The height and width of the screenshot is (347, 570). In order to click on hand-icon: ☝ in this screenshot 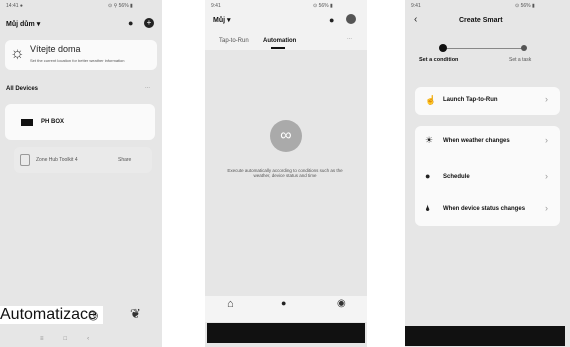, I will do `click(431, 100)`.